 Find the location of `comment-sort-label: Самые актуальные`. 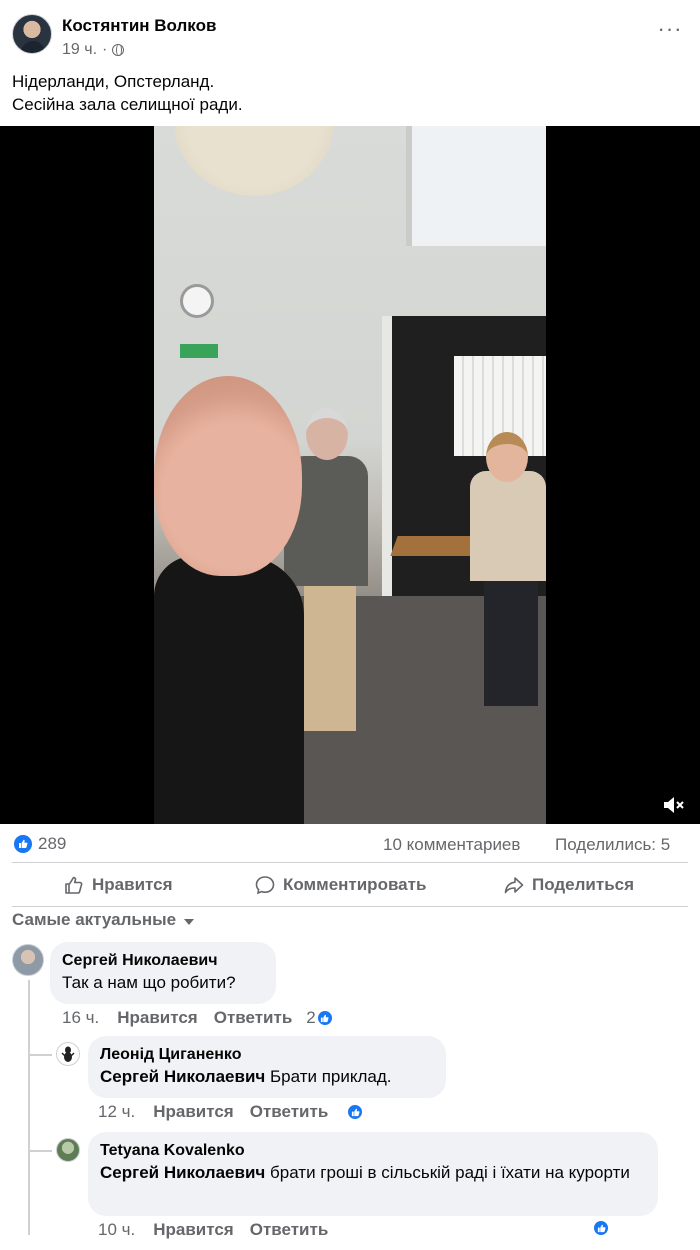

comment-sort-label: Самые актуальные is located at coordinates (94, 919).